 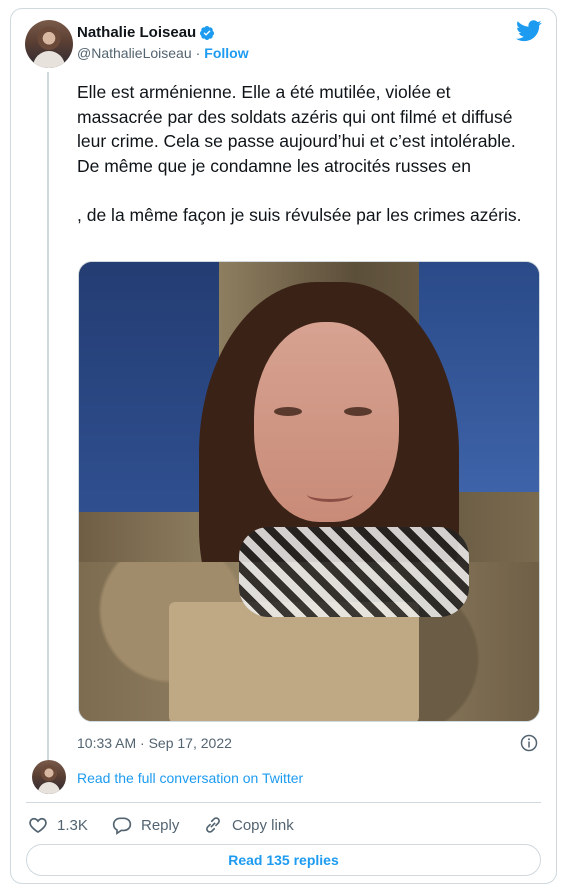 I want to click on thread-line, so click(x=48, y=418).